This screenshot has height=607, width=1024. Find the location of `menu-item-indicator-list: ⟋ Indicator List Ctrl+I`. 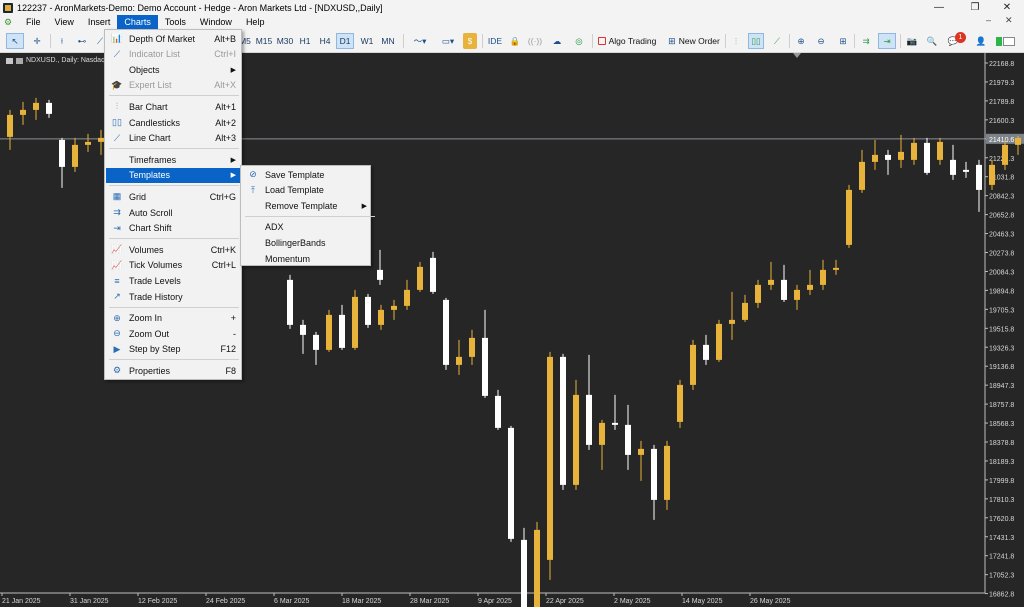

menu-item-indicator-list: ⟋ Indicator List Ctrl+I is located at coordinates (173, 54).